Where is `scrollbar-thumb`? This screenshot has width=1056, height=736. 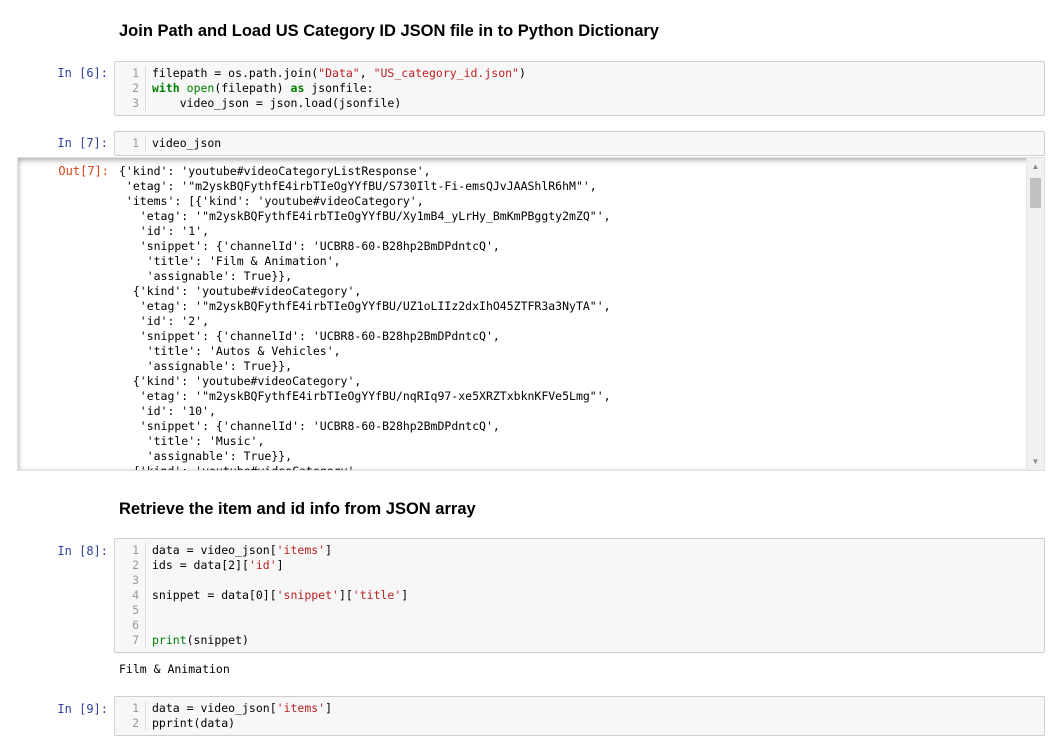 scrollbar-thumb is located at coordinates (1035, 193).